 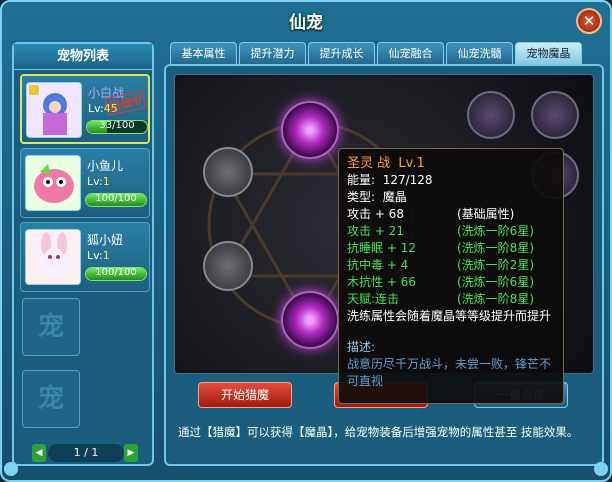 I want to click on base-stat: 攻击 + 68, so click(x=375, y=214).